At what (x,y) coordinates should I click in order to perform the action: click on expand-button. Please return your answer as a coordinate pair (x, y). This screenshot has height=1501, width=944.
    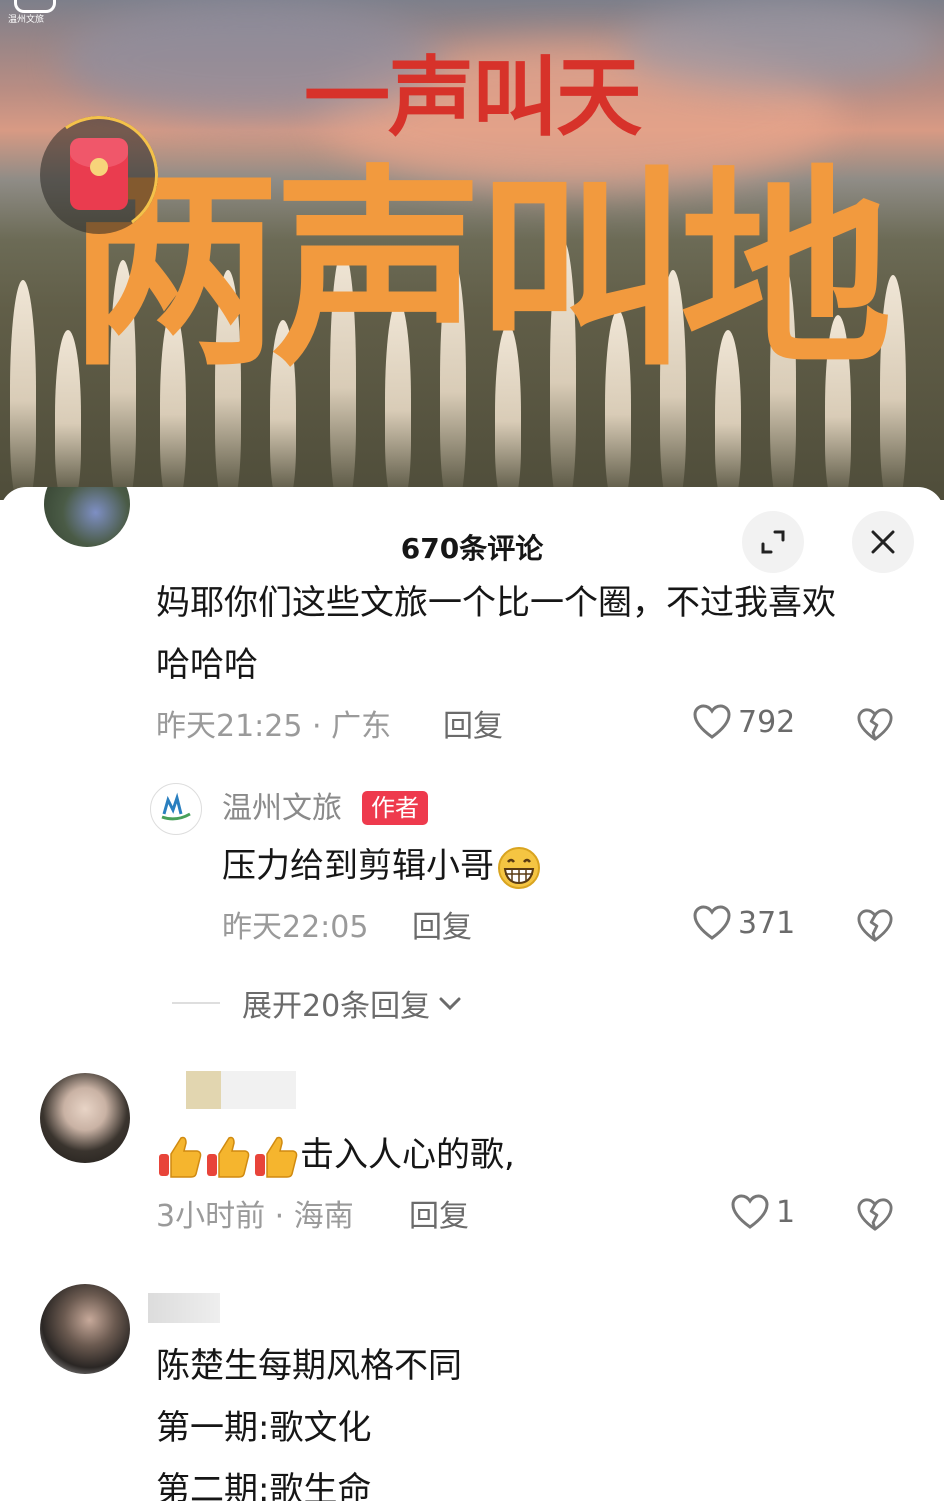
    Looking at the image, I should click on (773, 542).